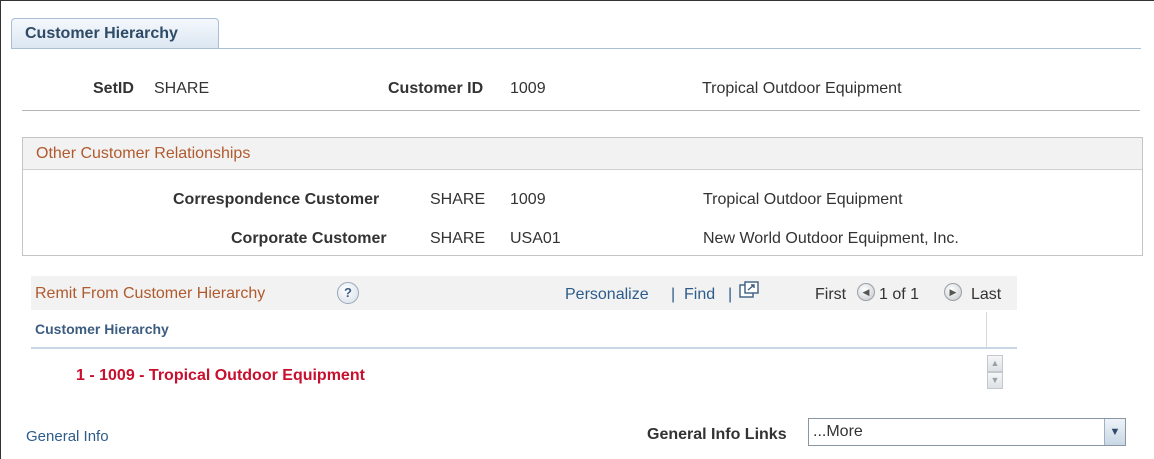  Describe the element at coordinates (524, 330) in the screenshot. I see `column-header-row: Customer Hierarchy` at that location.